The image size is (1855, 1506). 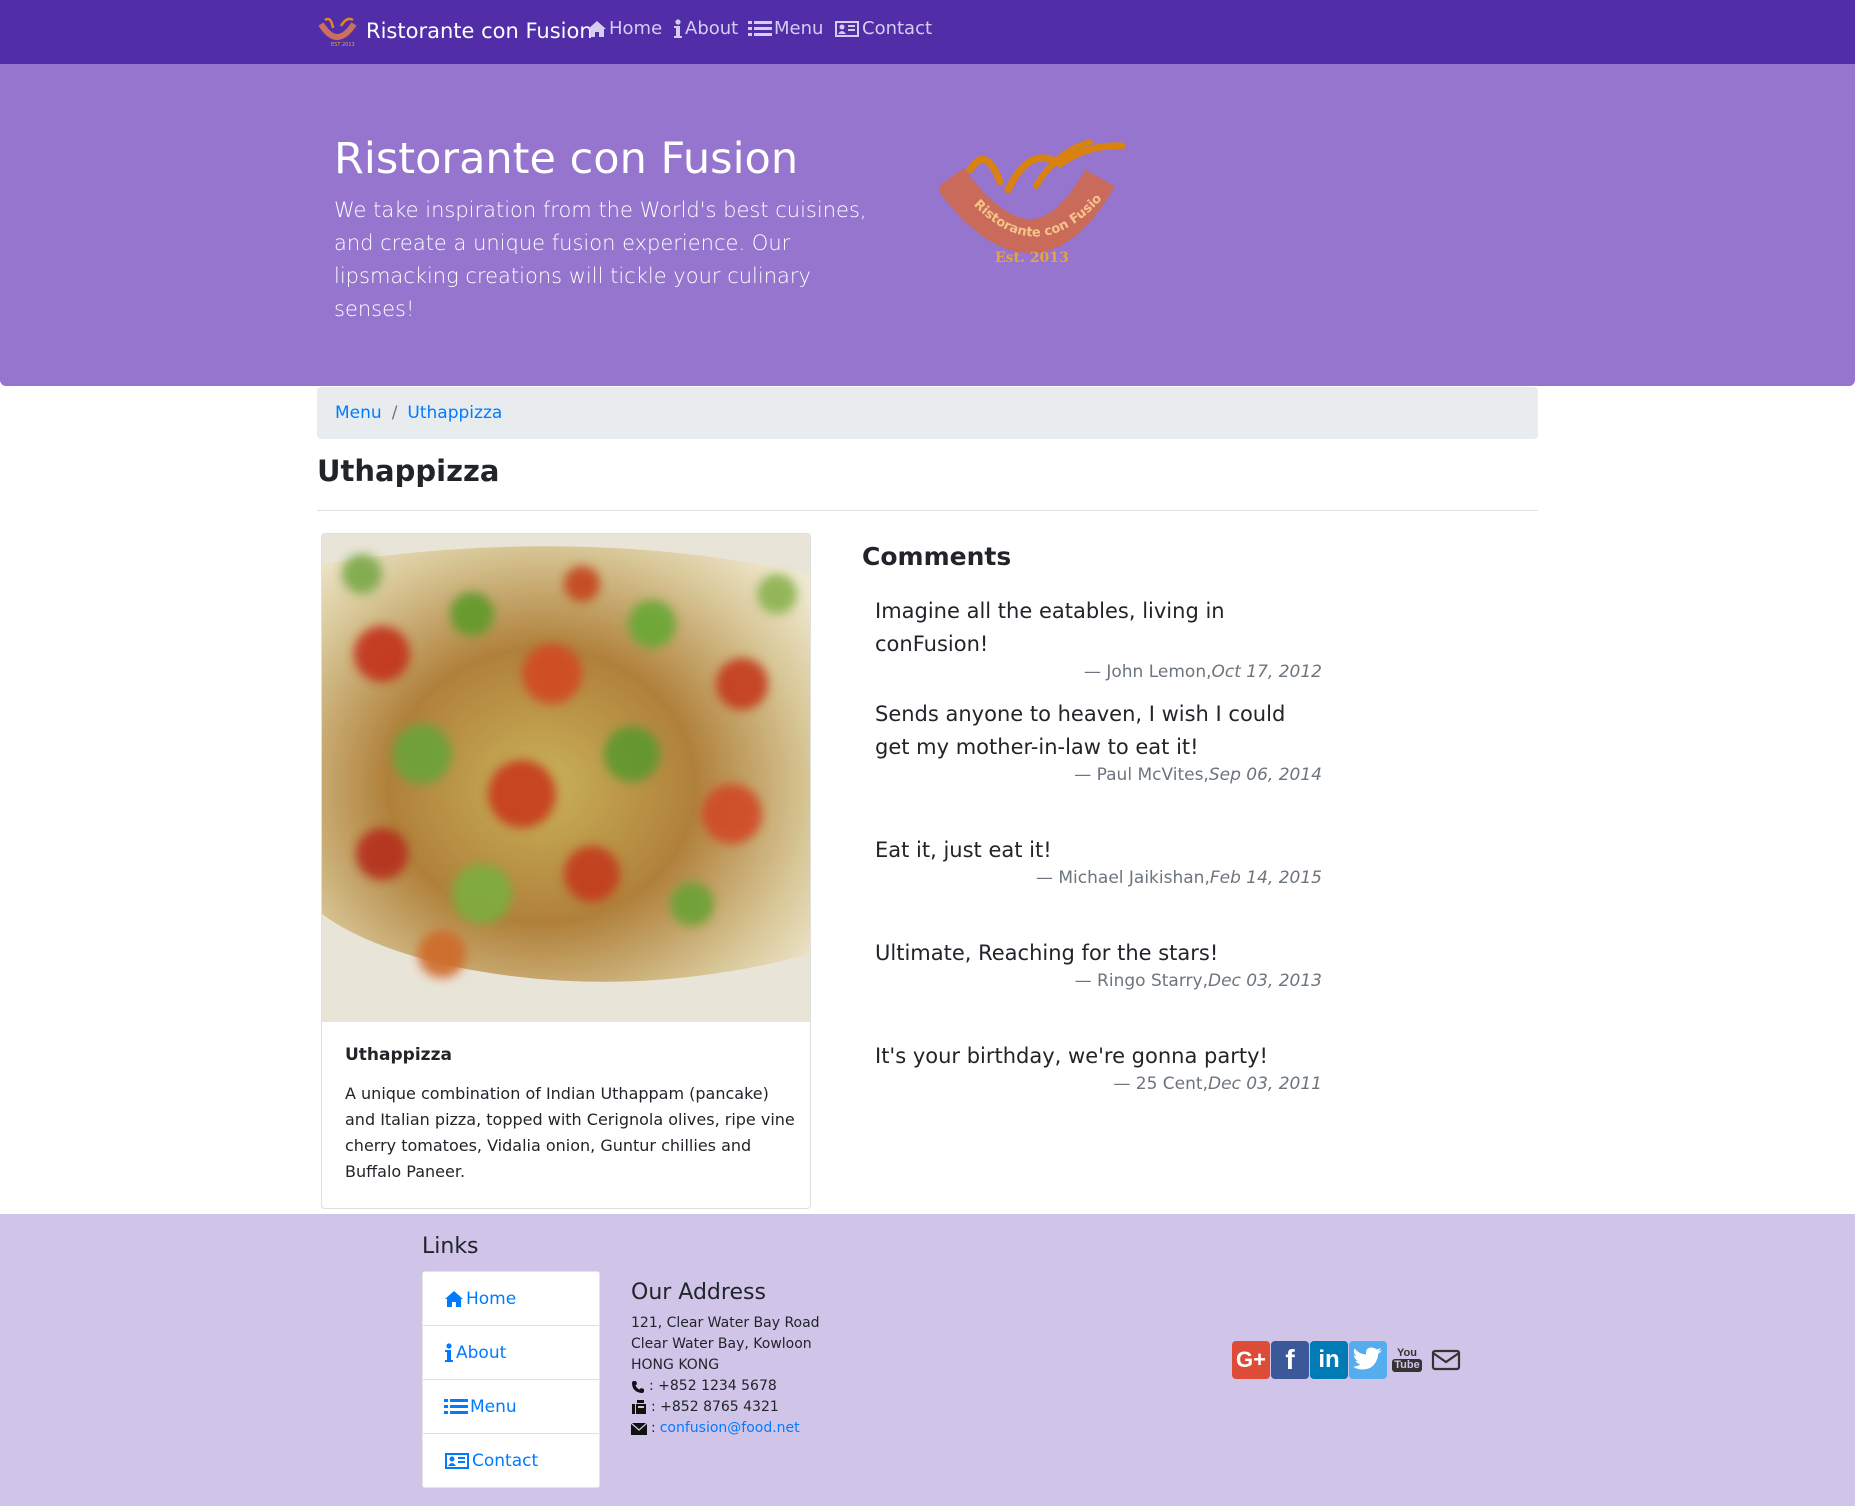 I want to click on phone-number: : +852 1234 5678, so click(x=713, y=1386).